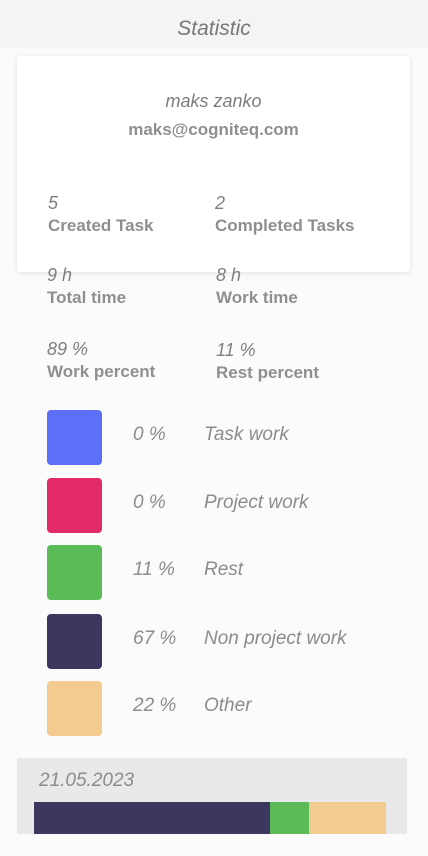 The height and width of the screenshot is (856, 428). Describe the element at coordinates (155, 638) in the screenshot. I see `legend-percent: 67 %` at that location.